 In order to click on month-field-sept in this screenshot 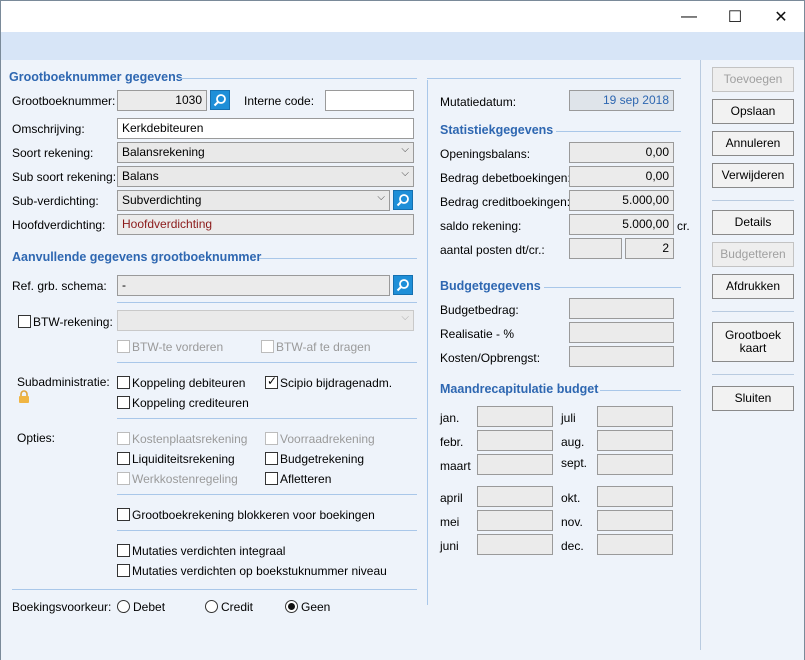, I will do `click(635, 464)`.